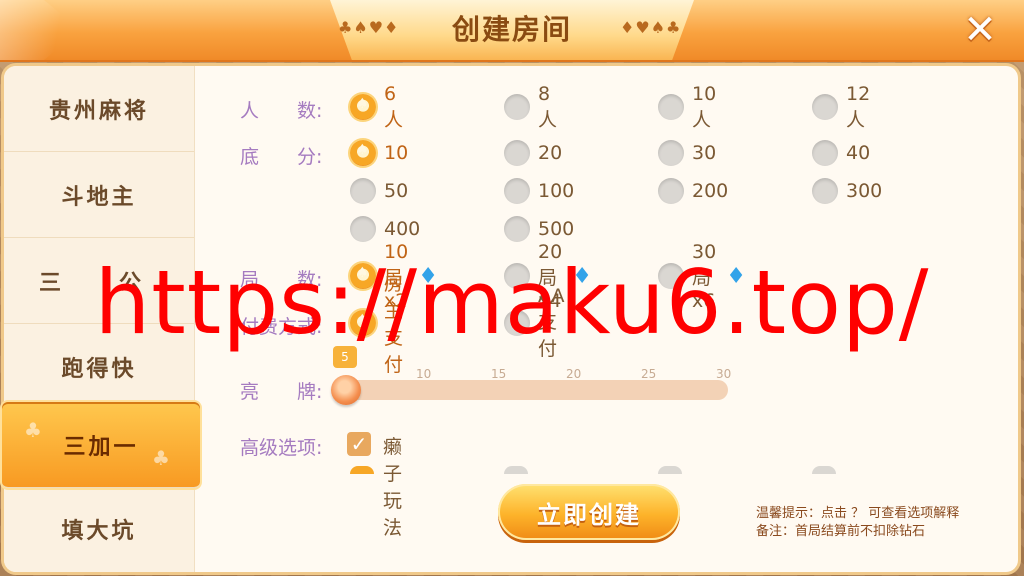 Image resolution: width=1024 pixels, height=576 pixels. I want to click on sidebar-item-sangong: 三 公, so click(99, 281).